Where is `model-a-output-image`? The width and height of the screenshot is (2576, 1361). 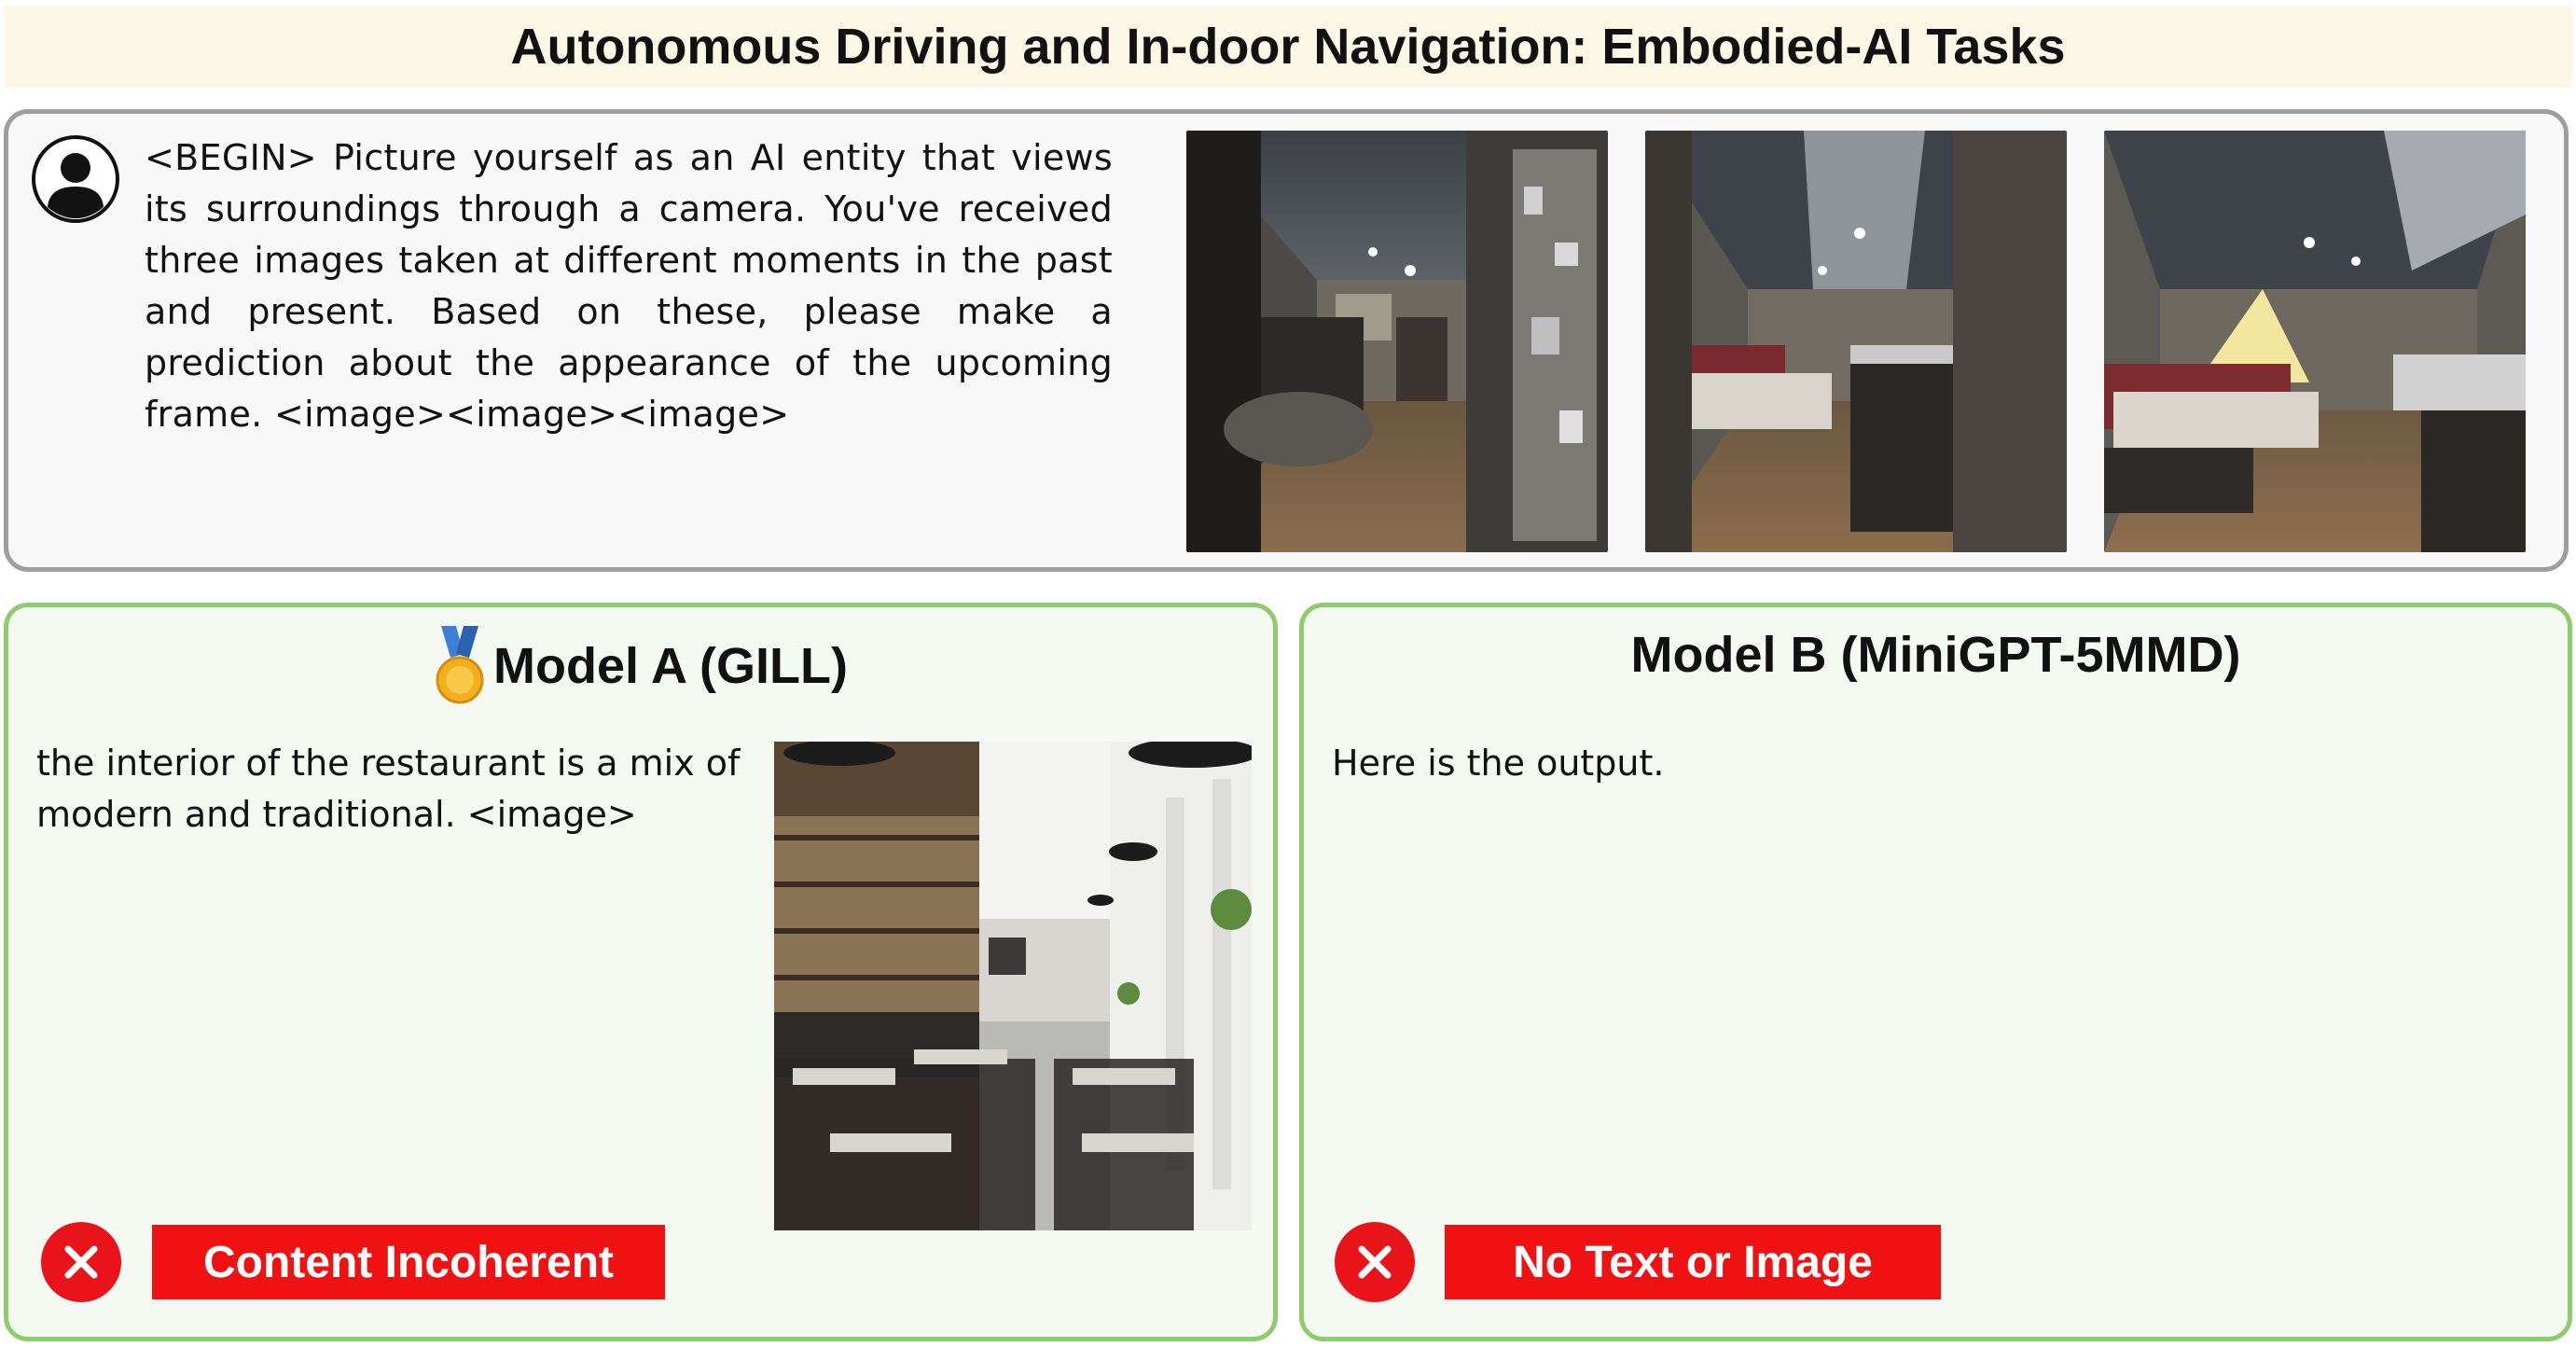 model-a-output-image is located at coordinates (1013, 986).